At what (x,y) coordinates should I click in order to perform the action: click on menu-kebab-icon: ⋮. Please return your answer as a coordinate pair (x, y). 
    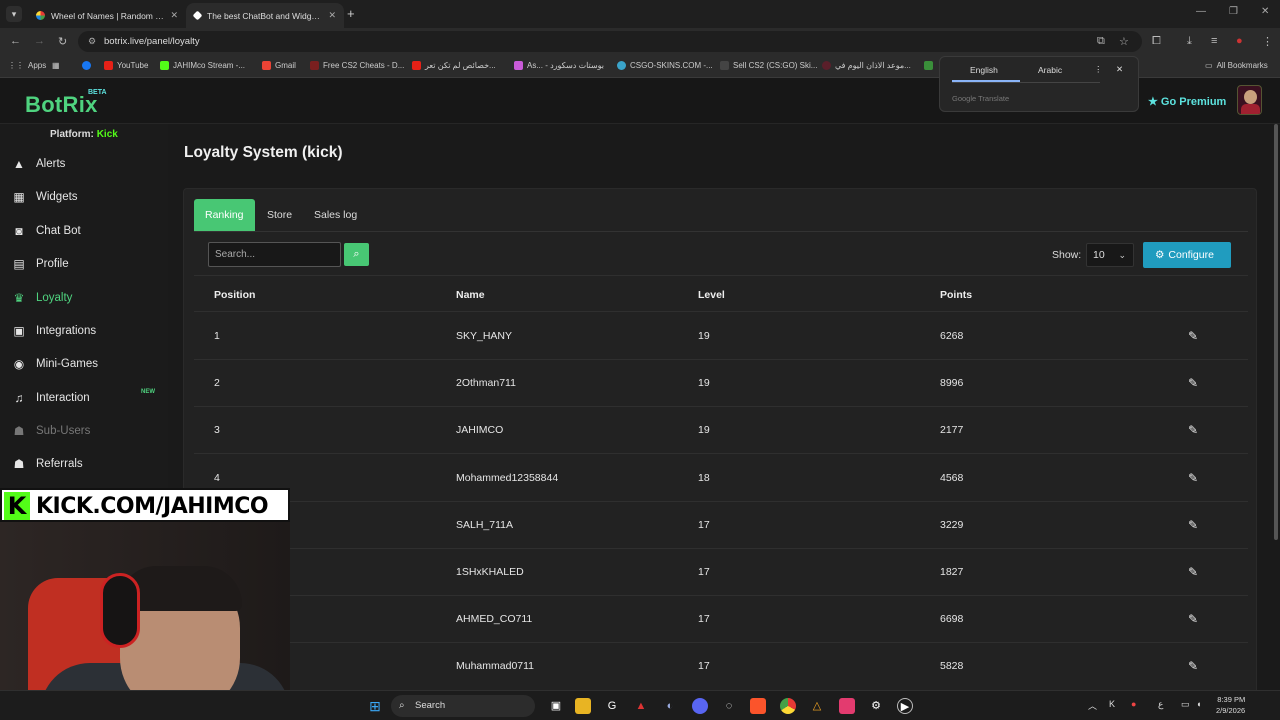
    Looking at the image, I should click on (1267, 41).